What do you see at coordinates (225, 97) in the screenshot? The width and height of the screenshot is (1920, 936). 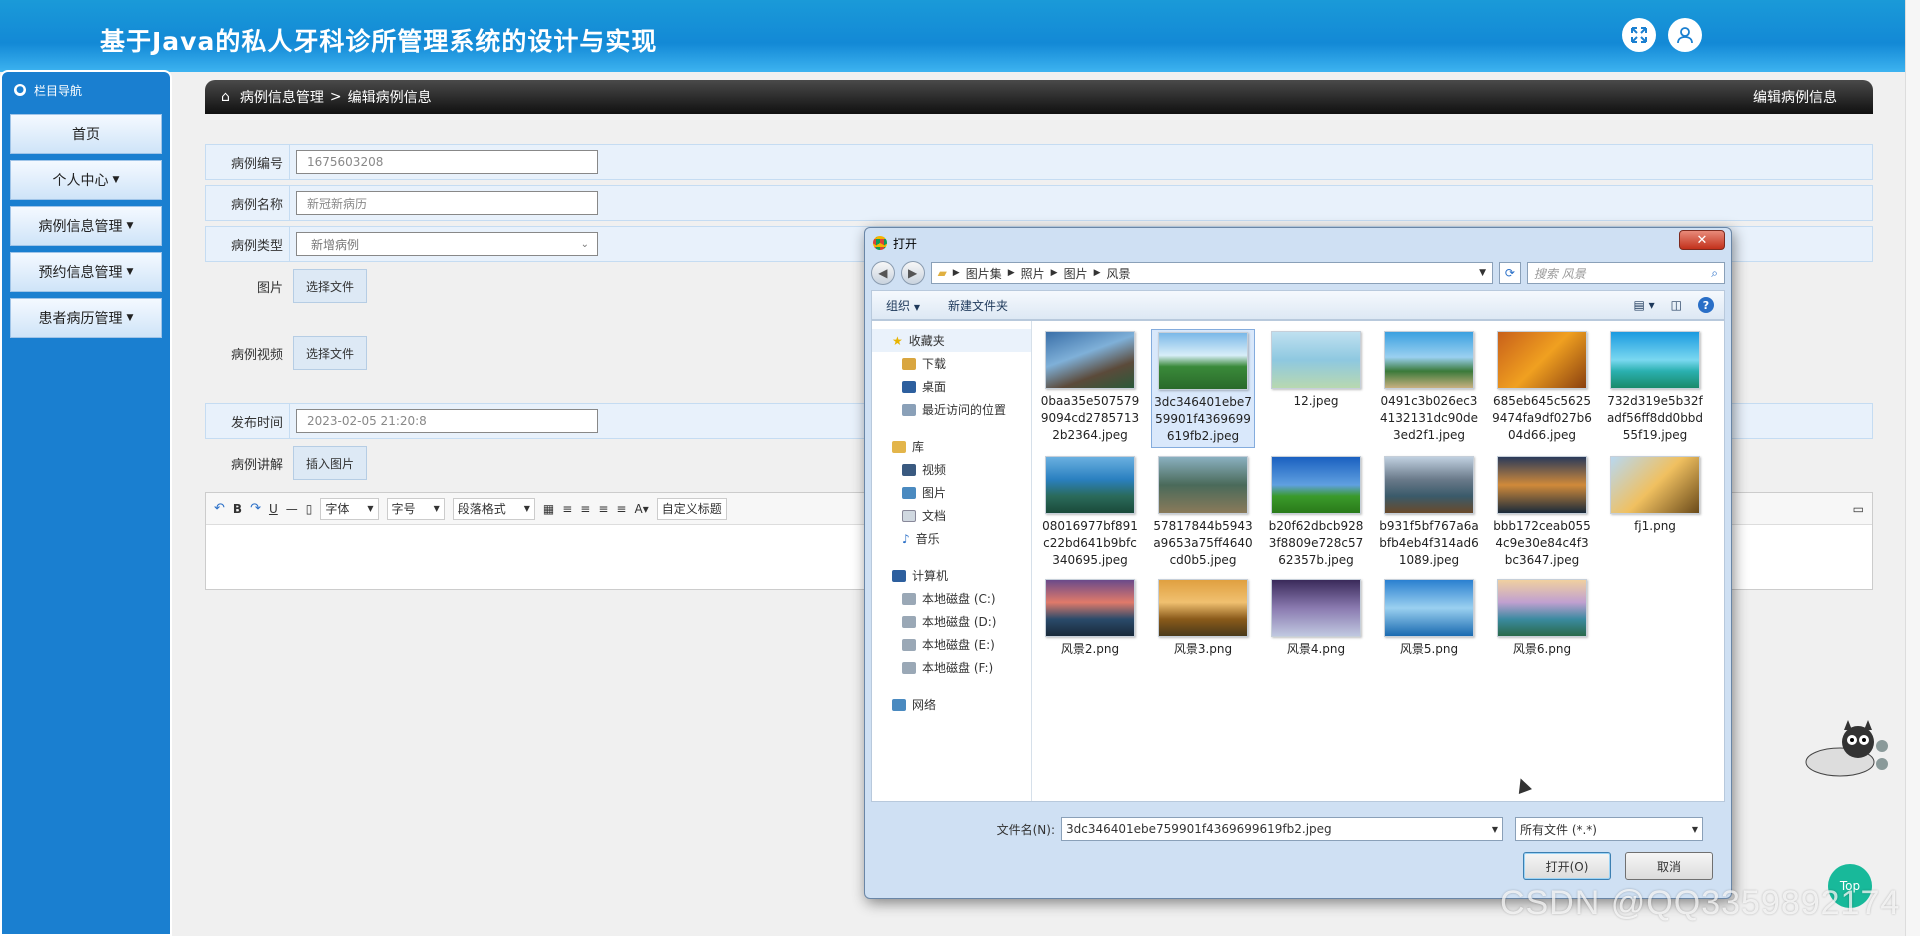 I see `home-icon: ⌂` at bounding box center [225, 97].